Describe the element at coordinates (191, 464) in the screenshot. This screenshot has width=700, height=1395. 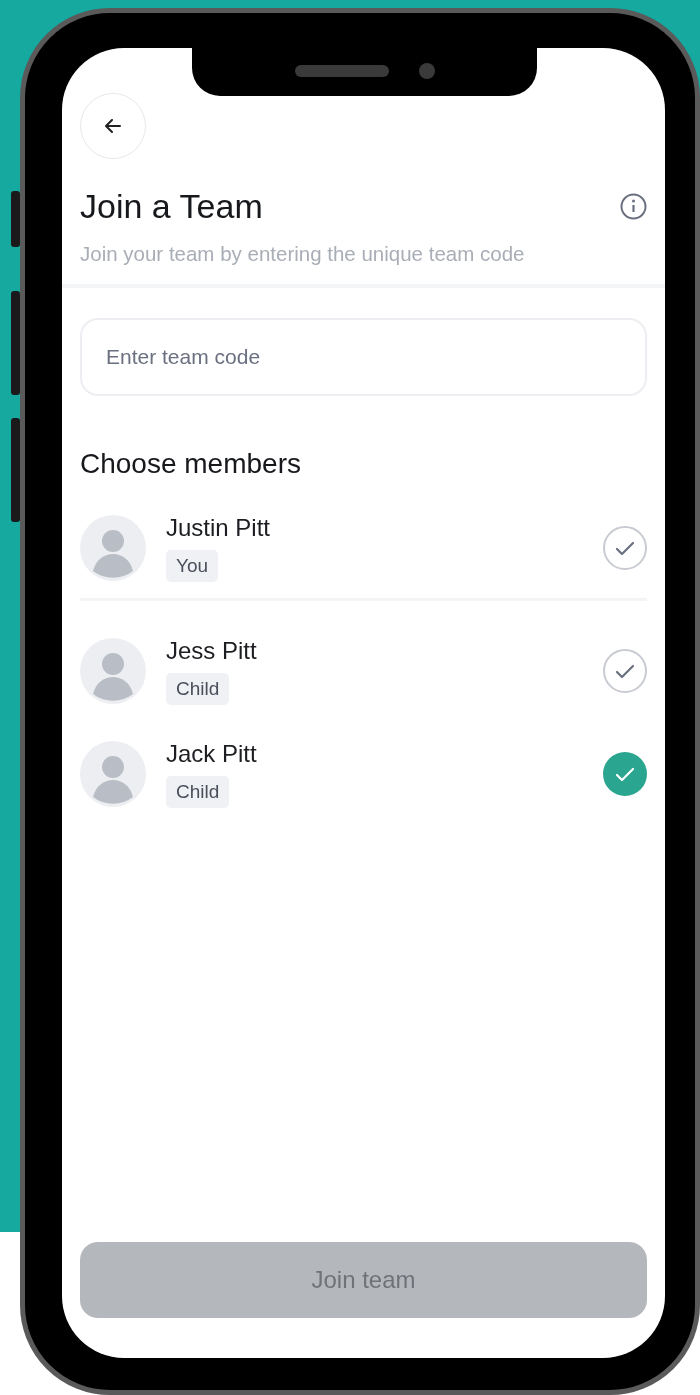
I see `section-heading: Choose members` at that location.